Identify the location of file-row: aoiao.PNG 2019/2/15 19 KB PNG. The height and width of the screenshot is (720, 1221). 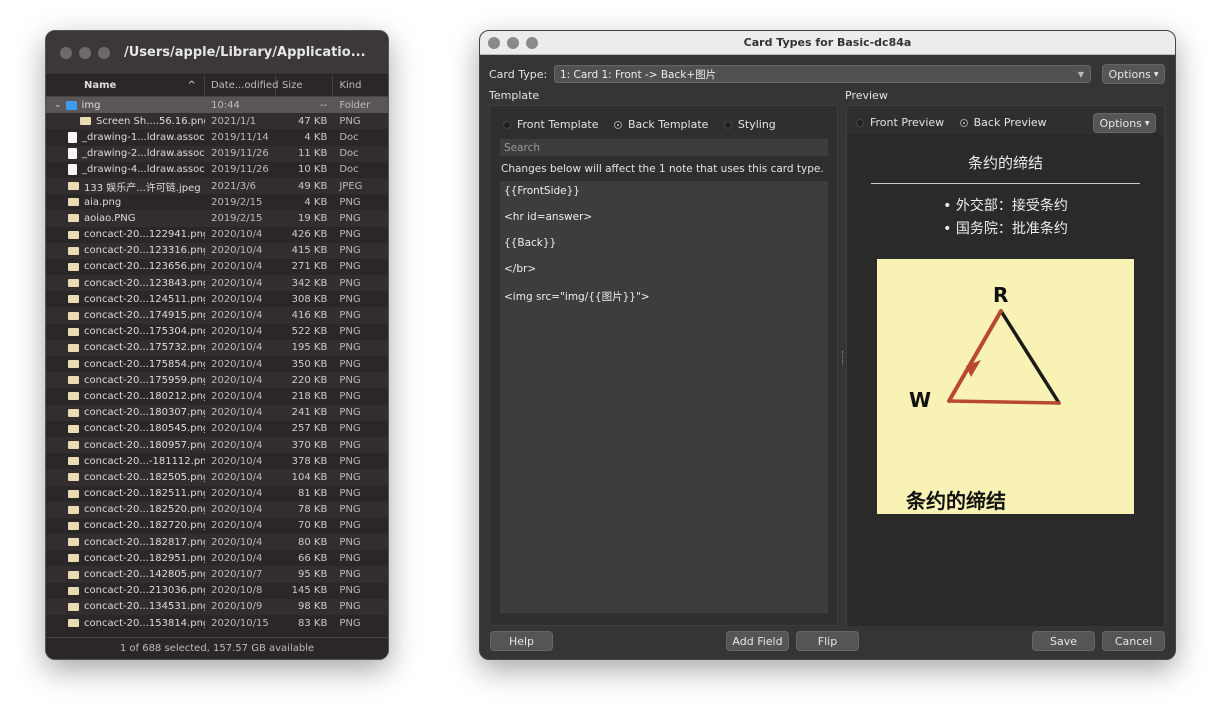
(217, 218).